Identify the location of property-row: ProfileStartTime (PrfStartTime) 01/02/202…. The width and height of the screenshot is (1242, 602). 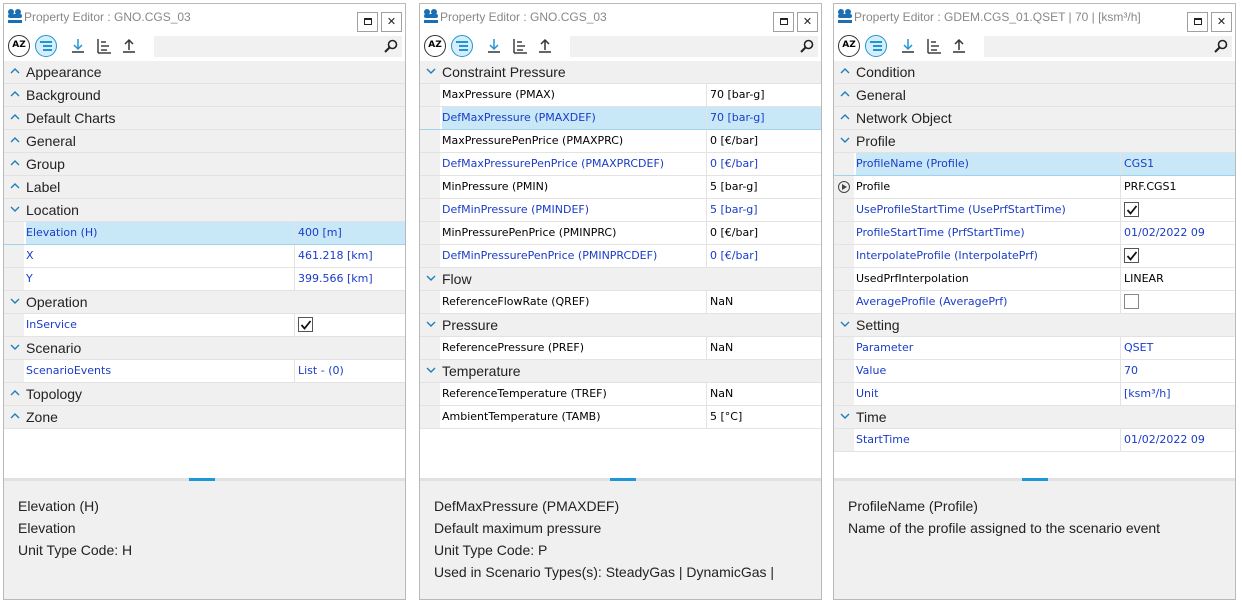
(1034, 233).